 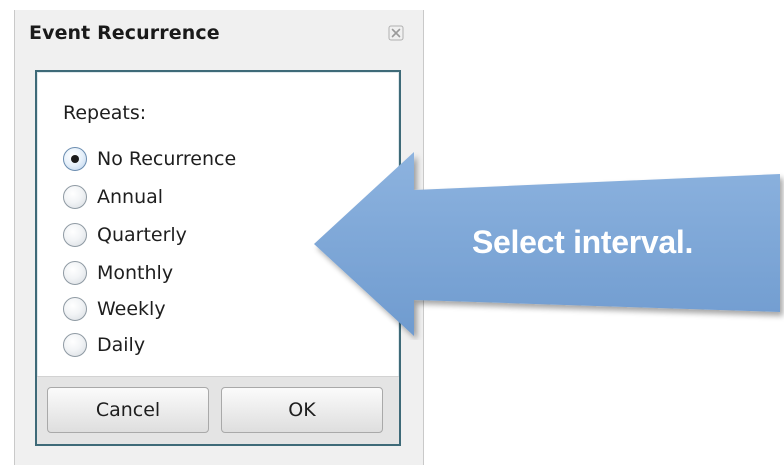 I want to click on option-quarterly: Quarterly, so click(x=125, y=235).